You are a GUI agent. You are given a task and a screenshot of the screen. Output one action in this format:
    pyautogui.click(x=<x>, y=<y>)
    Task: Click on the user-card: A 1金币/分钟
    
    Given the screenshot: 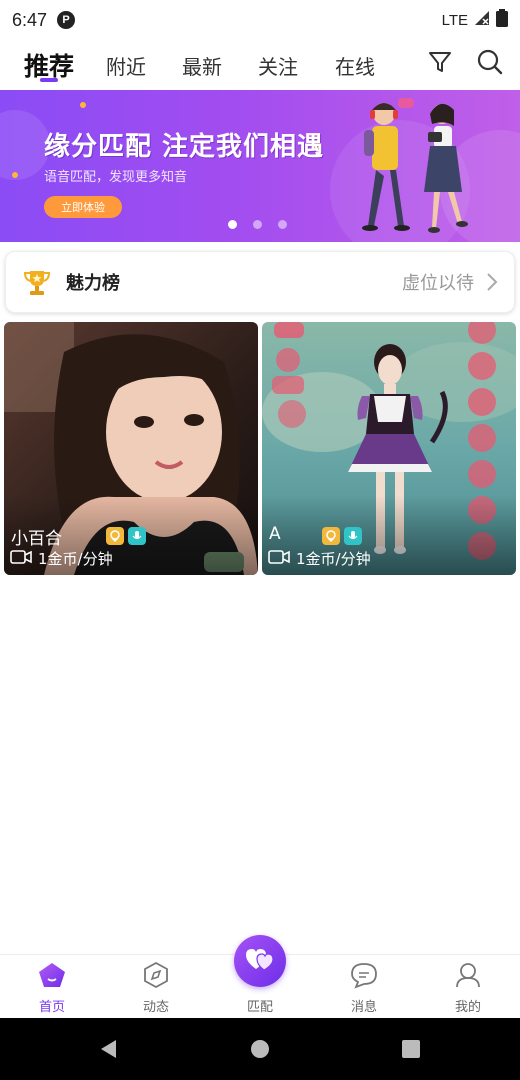 What is the action you would take?
    pyautogui.click(x=389, y=448)
    